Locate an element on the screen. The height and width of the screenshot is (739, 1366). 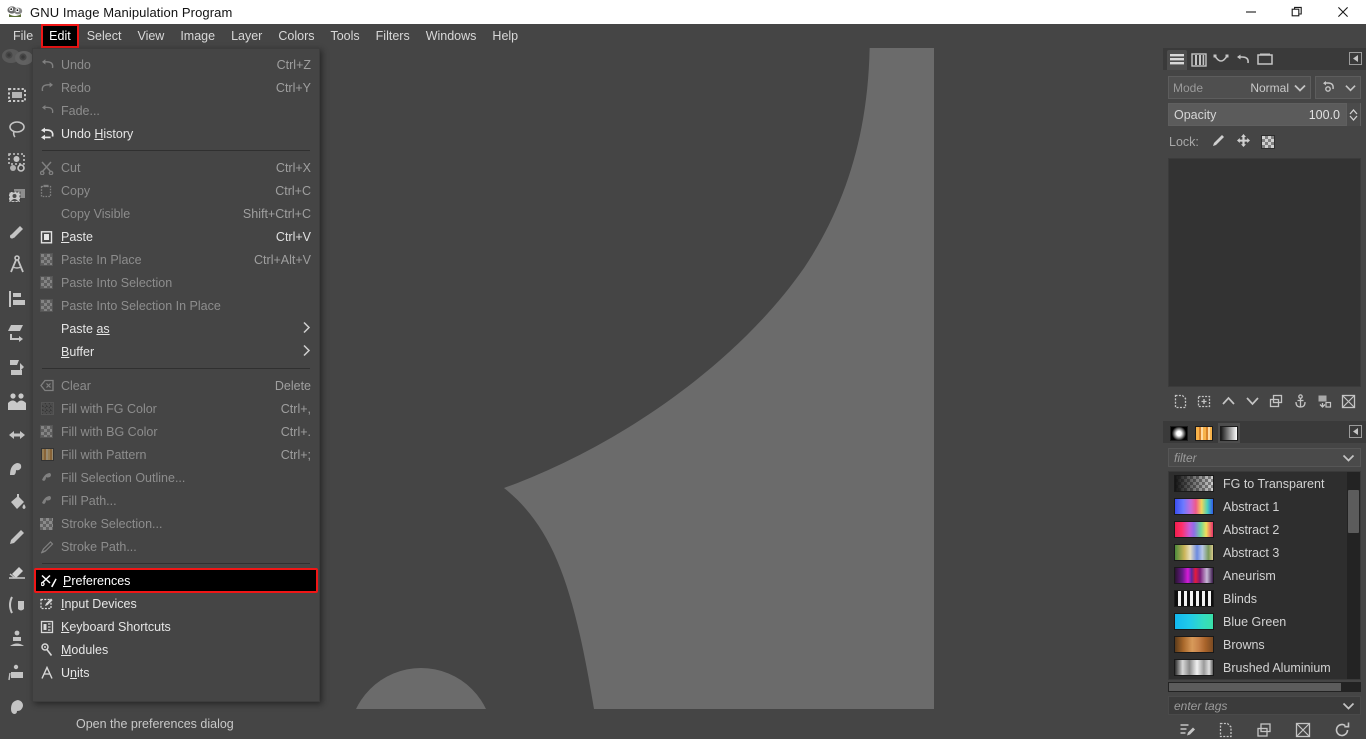
compass-icon is located at coordinates (17, 265).